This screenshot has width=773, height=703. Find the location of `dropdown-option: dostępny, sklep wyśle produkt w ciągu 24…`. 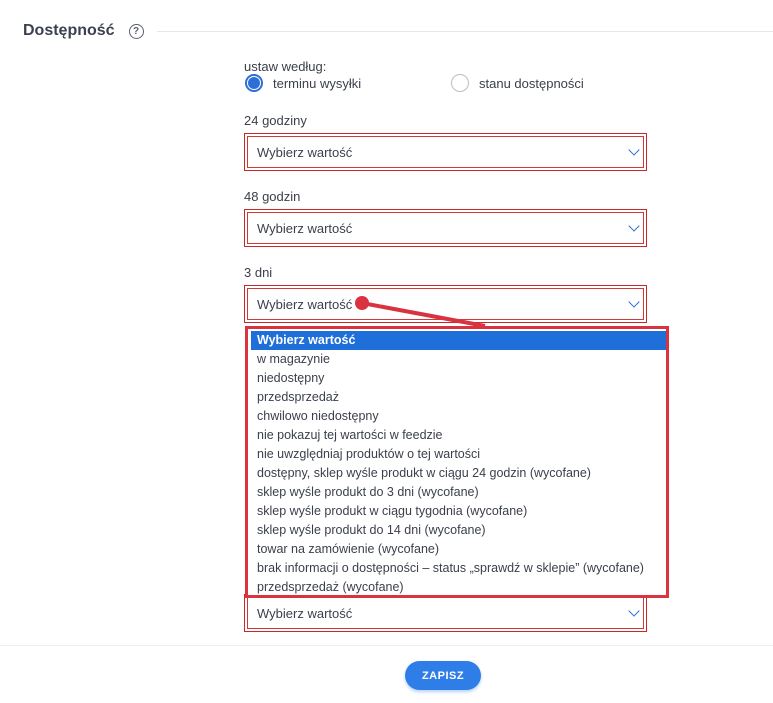

dropdown-option: dostępny, sklep wyśle produkt w ciągu 24… is located at coordinates (458, 473).